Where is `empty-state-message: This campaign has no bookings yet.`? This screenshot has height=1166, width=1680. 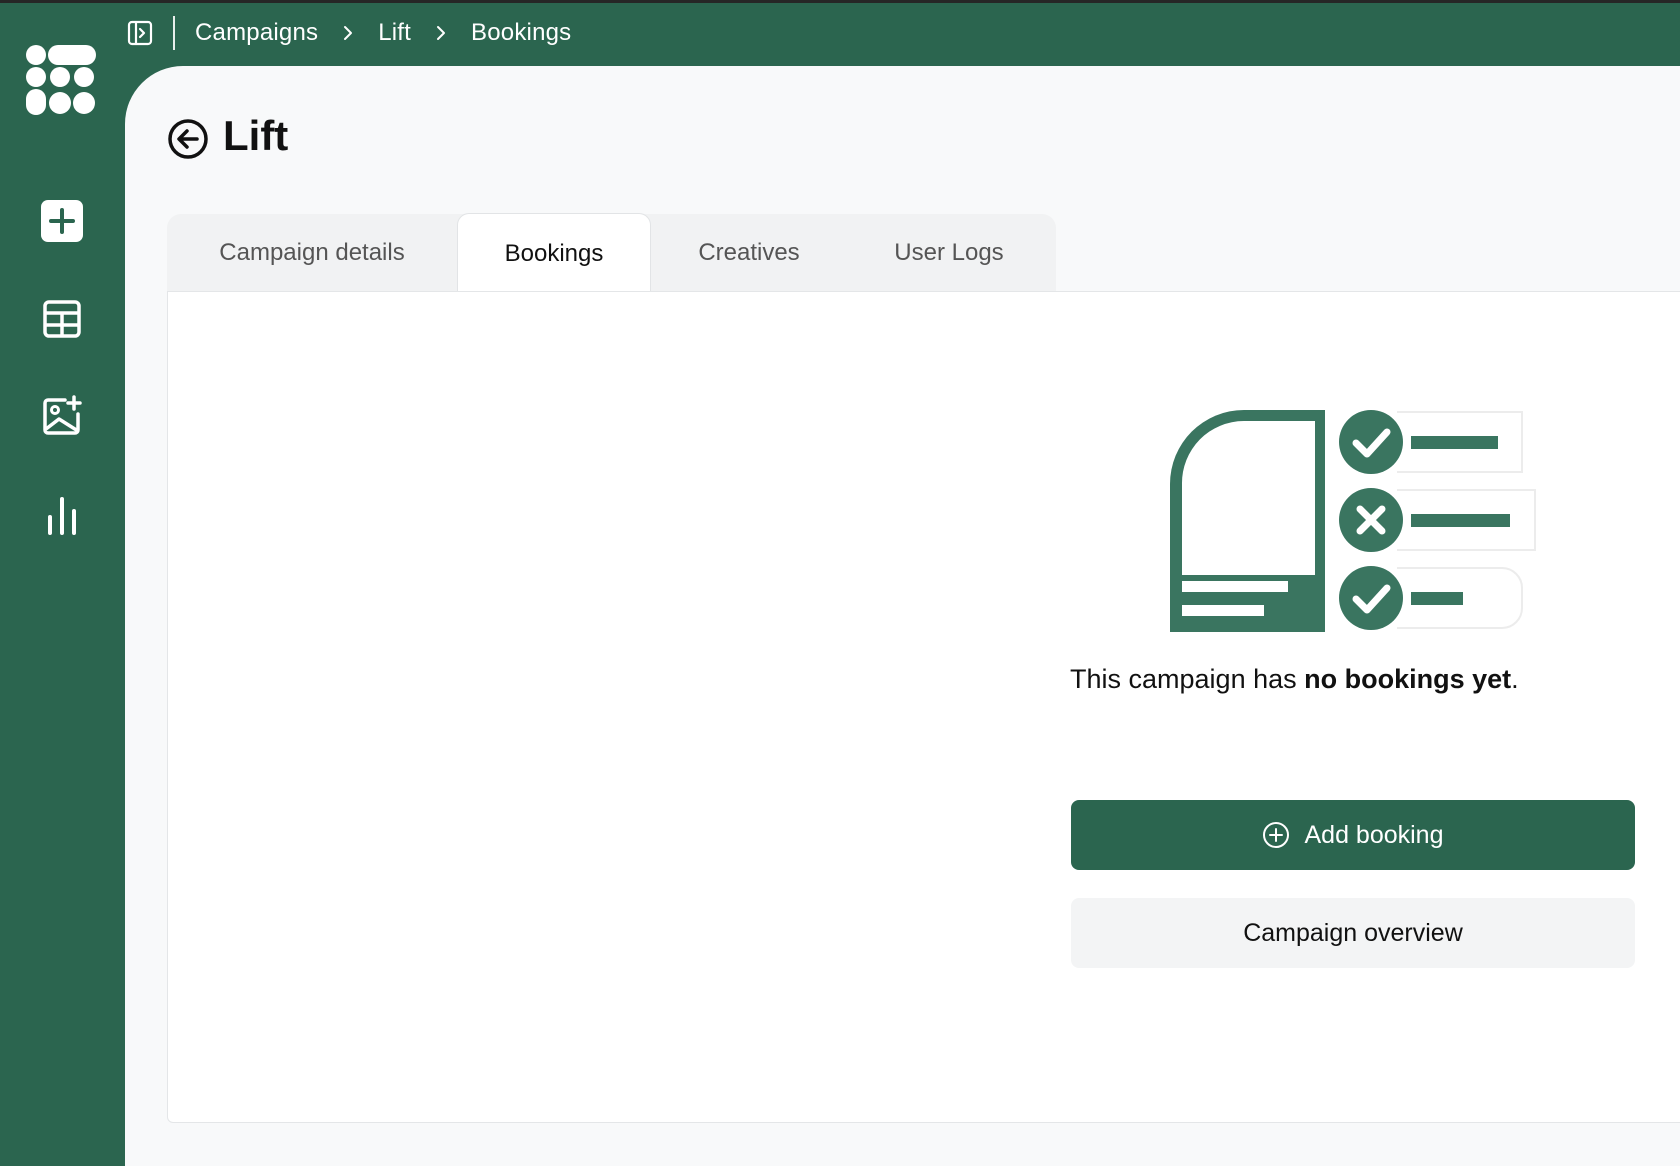 empty-state-message: This campaign has no bookings yet. is located at coordinates (1370, 679).